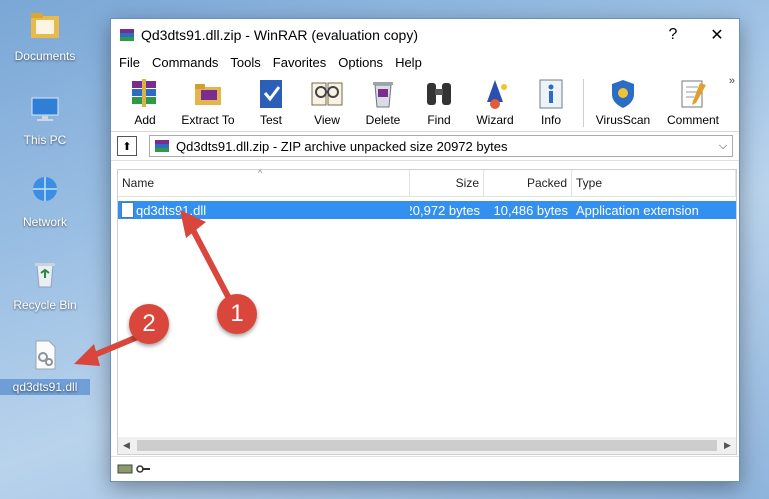 This screenshot has width=769, height=499. What do you see at coordinates (154, 288) in the screenshot?
I see `annotation-arrows` at bounding box center [154, 288].